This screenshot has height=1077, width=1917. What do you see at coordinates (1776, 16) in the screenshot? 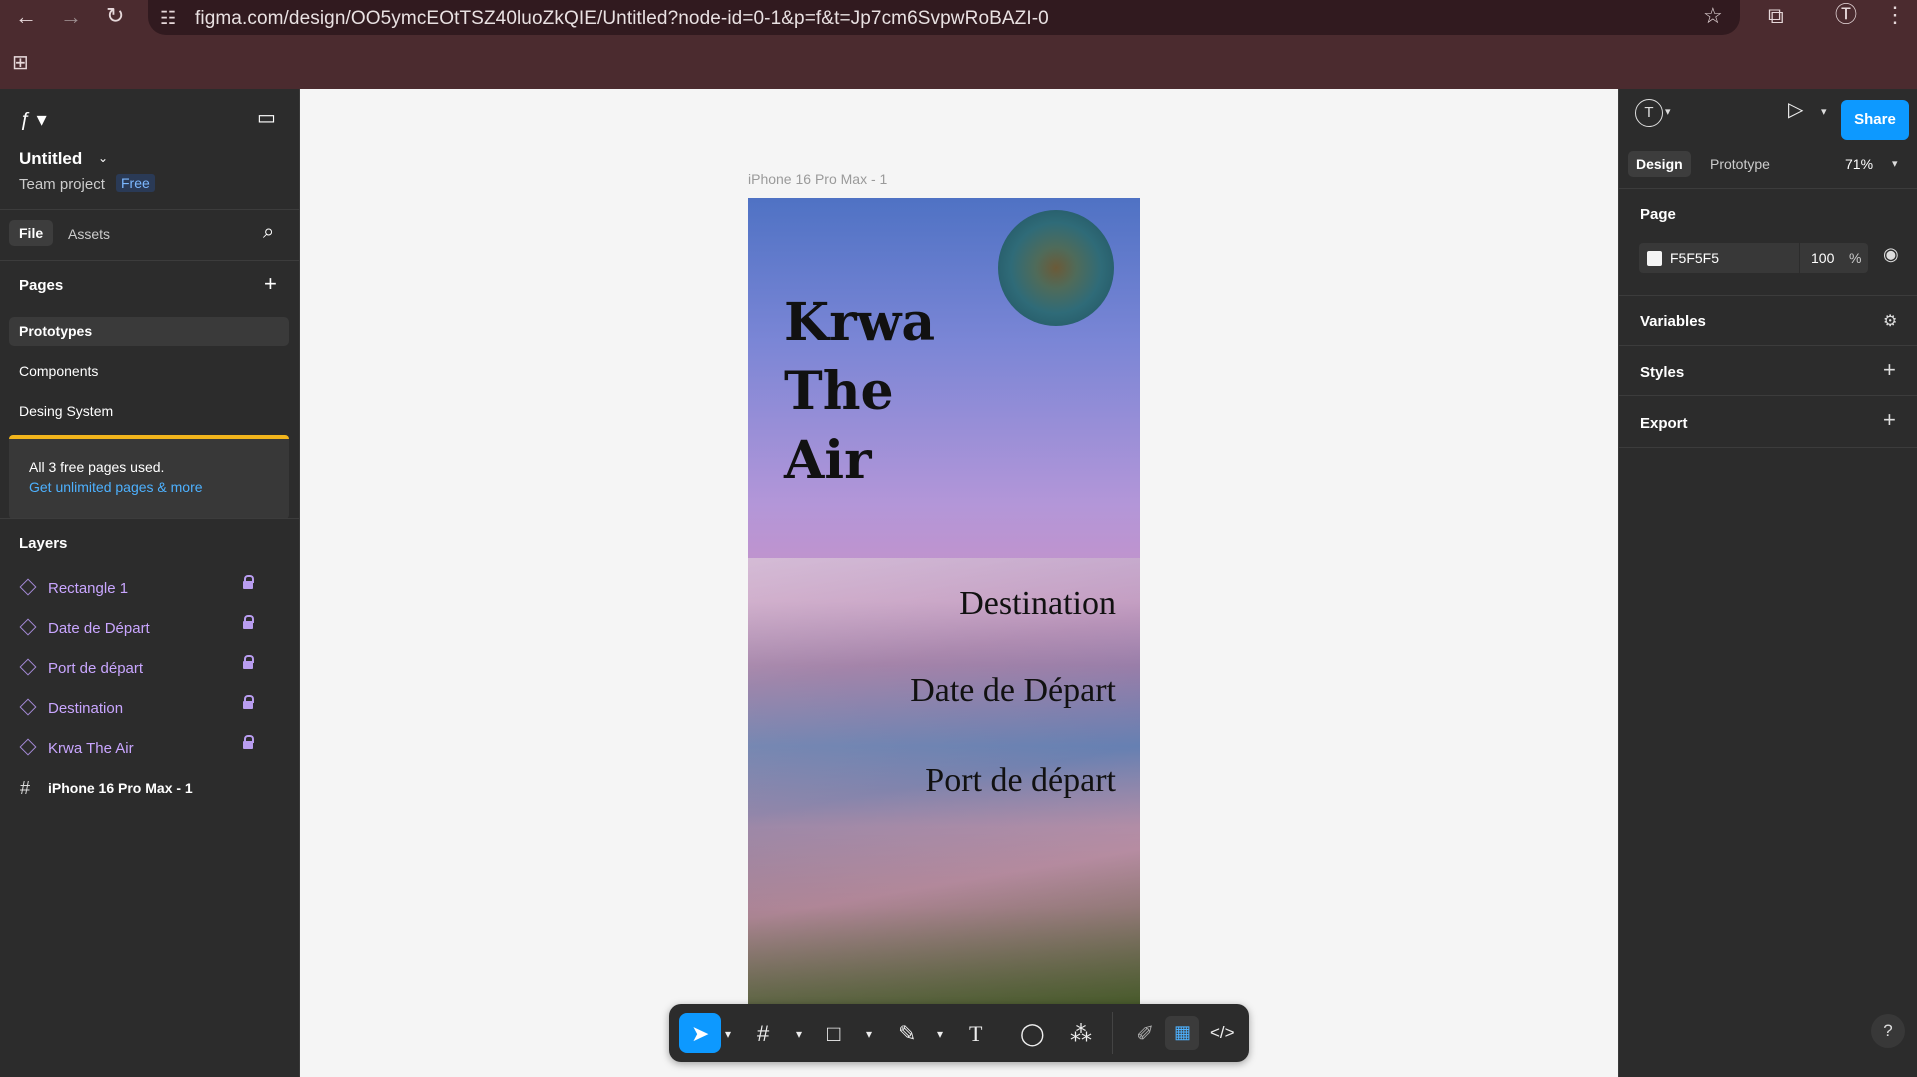
I see `extensions-icon: ⧉` at bounding box center [1776, 16].